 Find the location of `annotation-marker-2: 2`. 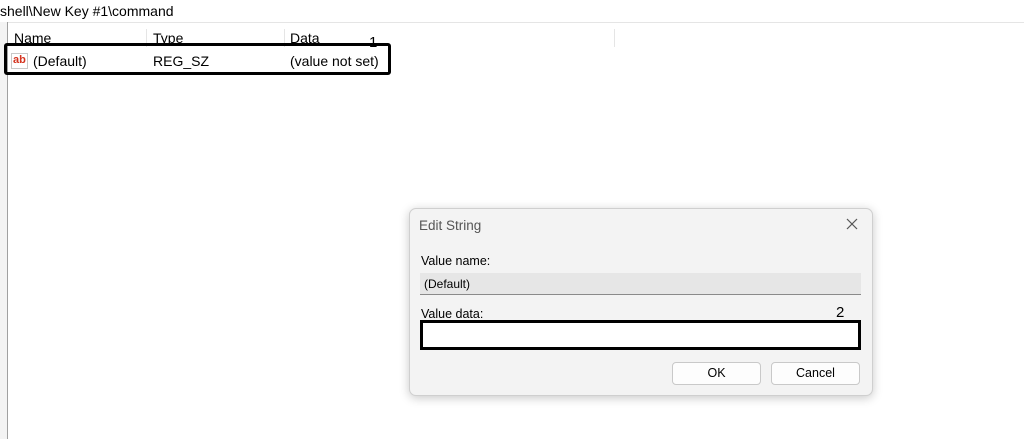

annotation-marker-2: 2 is located at coordinates (840, 312).